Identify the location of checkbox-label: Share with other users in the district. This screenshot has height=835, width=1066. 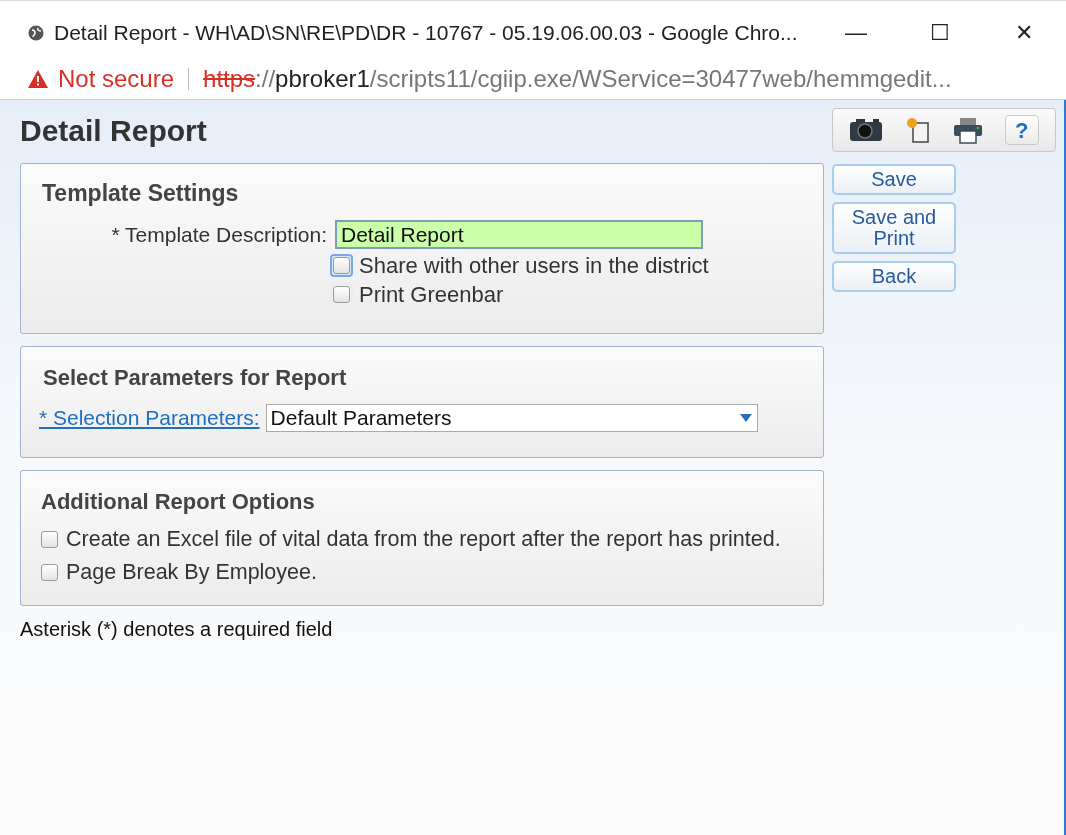
(534, 265).